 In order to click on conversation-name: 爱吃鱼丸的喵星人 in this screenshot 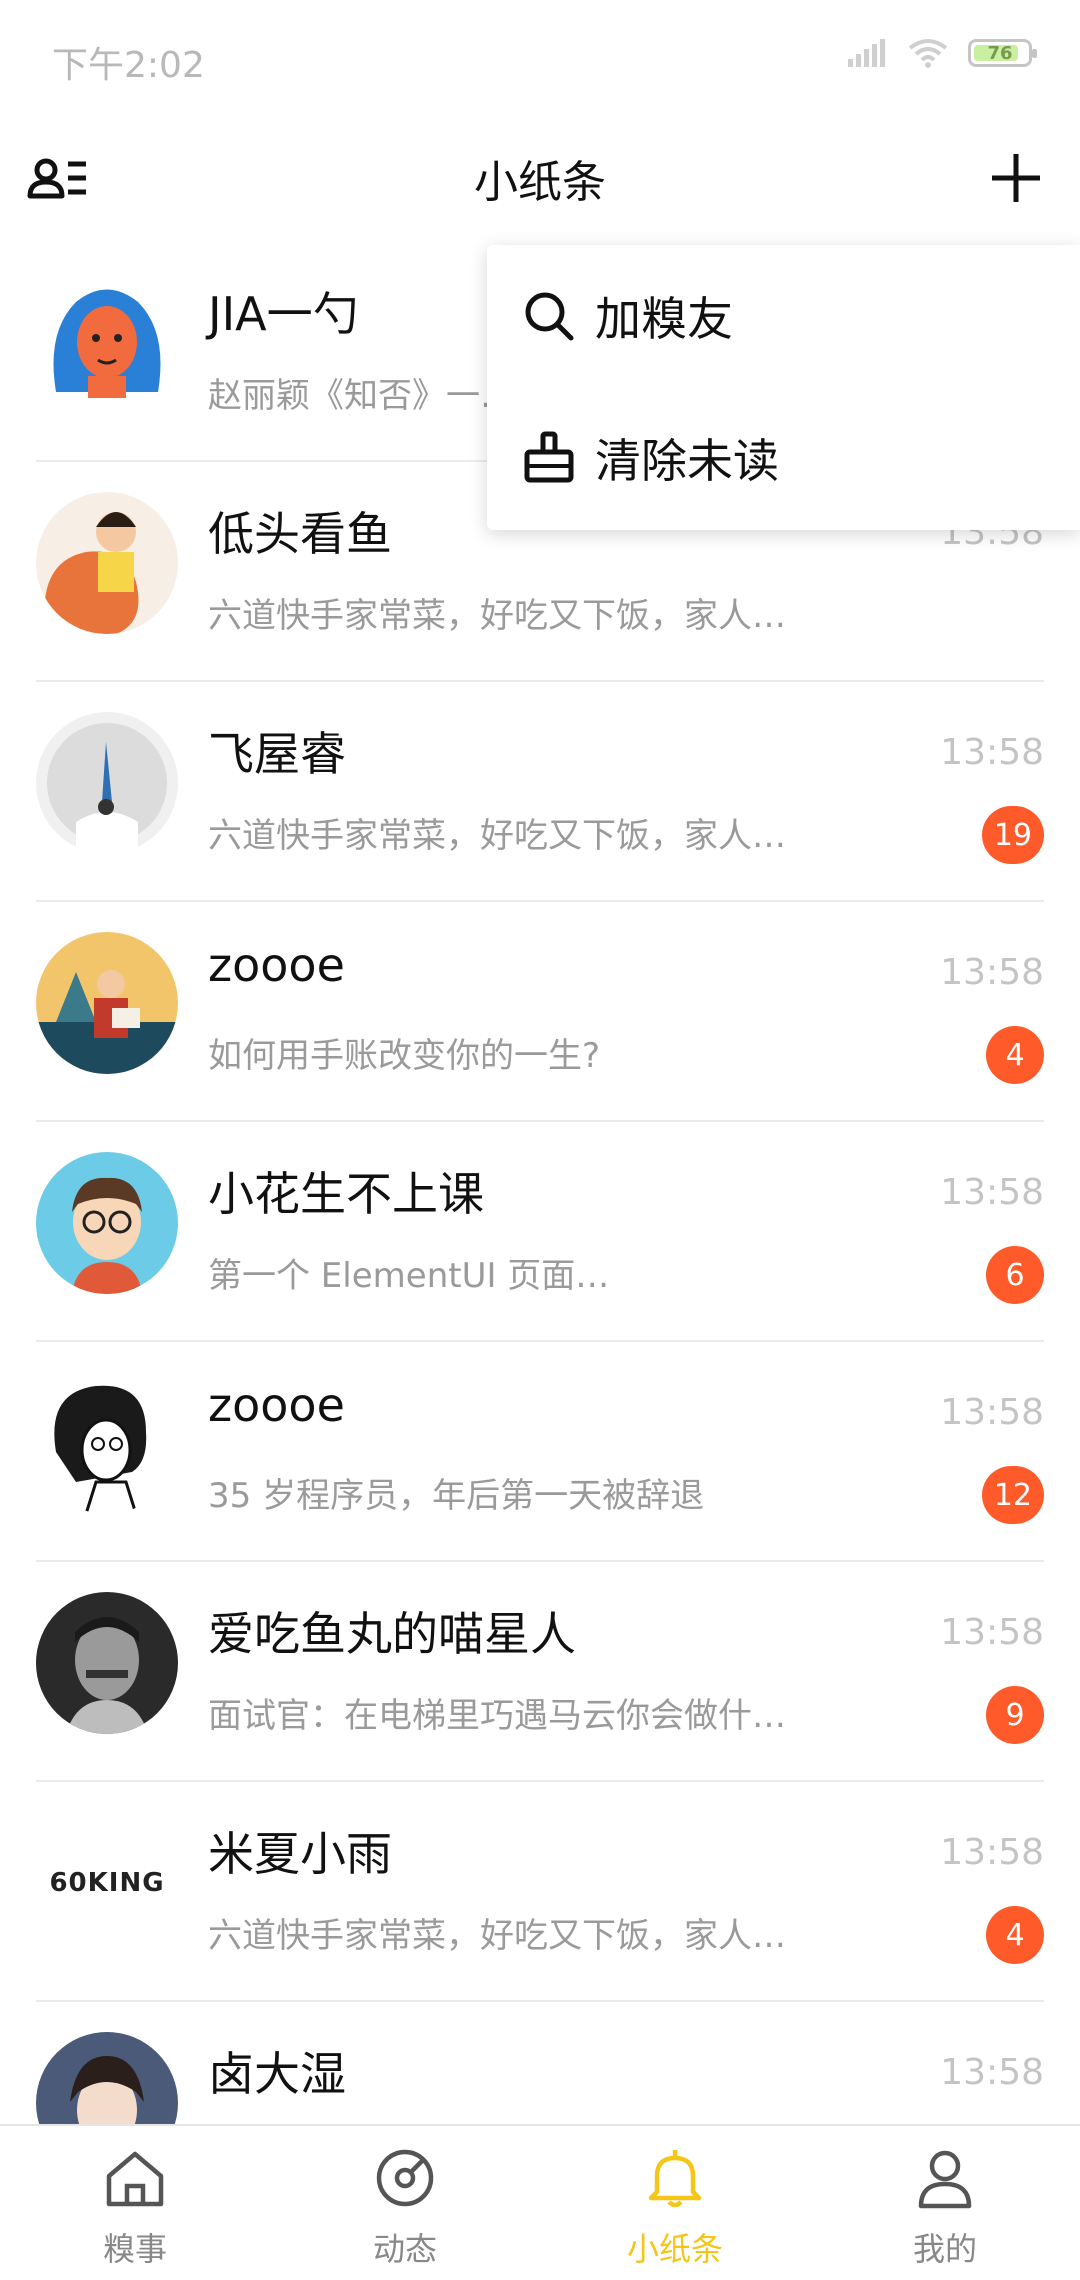, I will do `click(392, 1634)`.